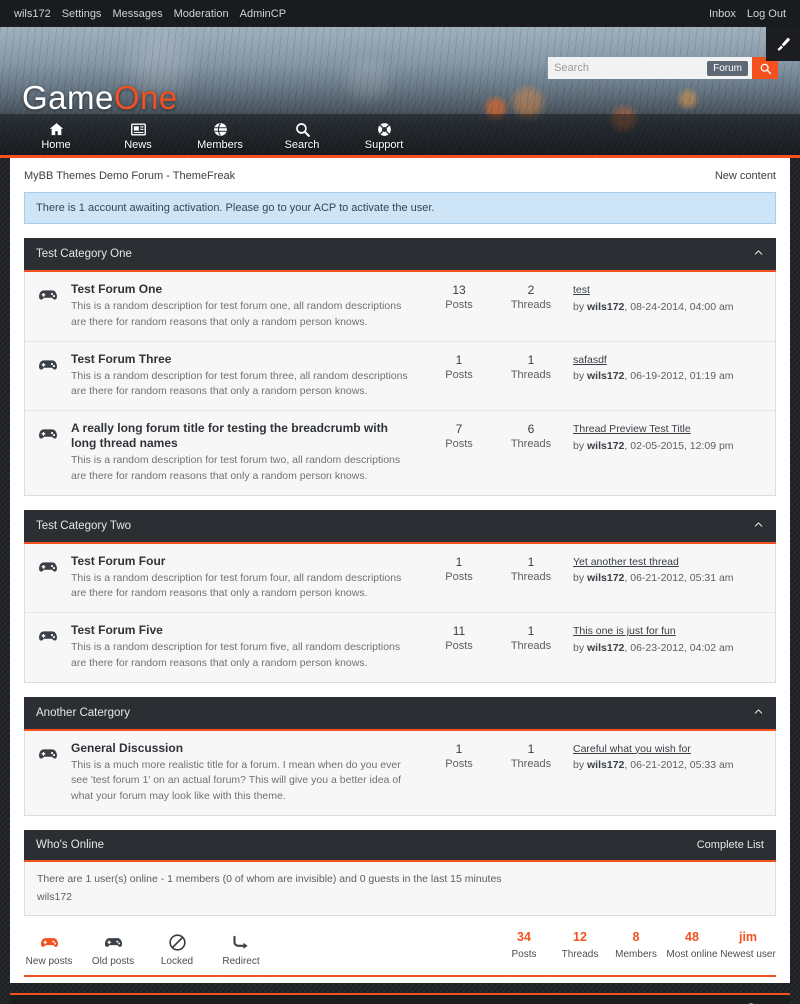 This screenshot has width=800, height=1004. I want to click on last-post-date: , 08-24-2014, 04:00 am, so click(679, 306).